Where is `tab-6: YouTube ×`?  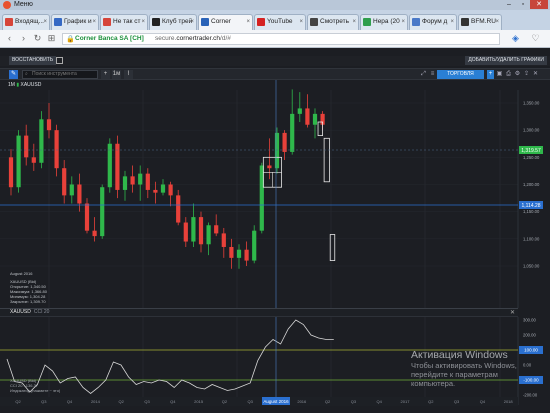
tab-6: YouTube × is located at coordinates (280, 22).